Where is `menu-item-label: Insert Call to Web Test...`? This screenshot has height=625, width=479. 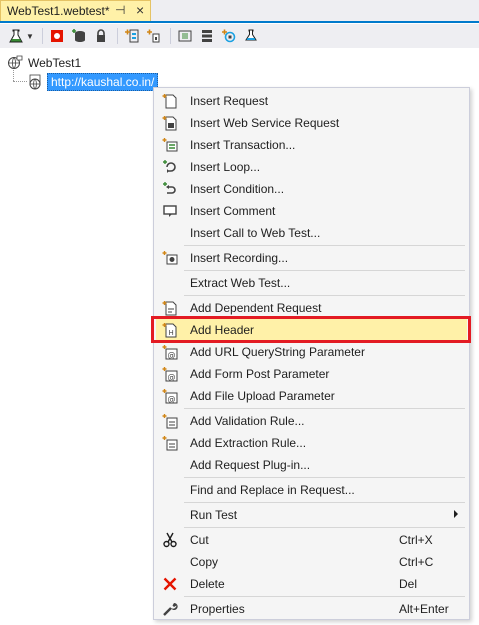 menu-item-label: Insert Call to Web Test... is located at coordinates (255, 233).